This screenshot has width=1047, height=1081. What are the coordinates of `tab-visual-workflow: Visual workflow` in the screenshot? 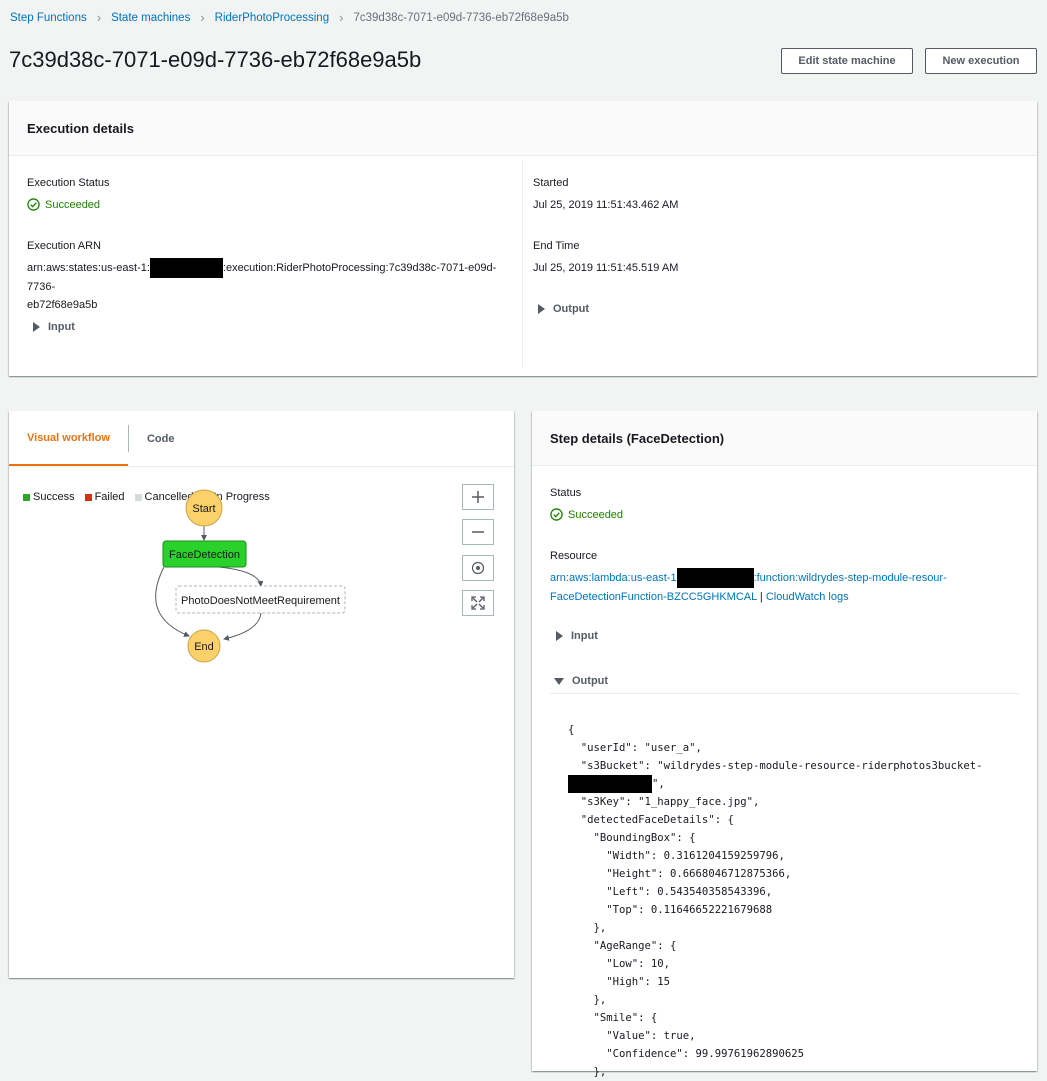 It's located at (68, 438).